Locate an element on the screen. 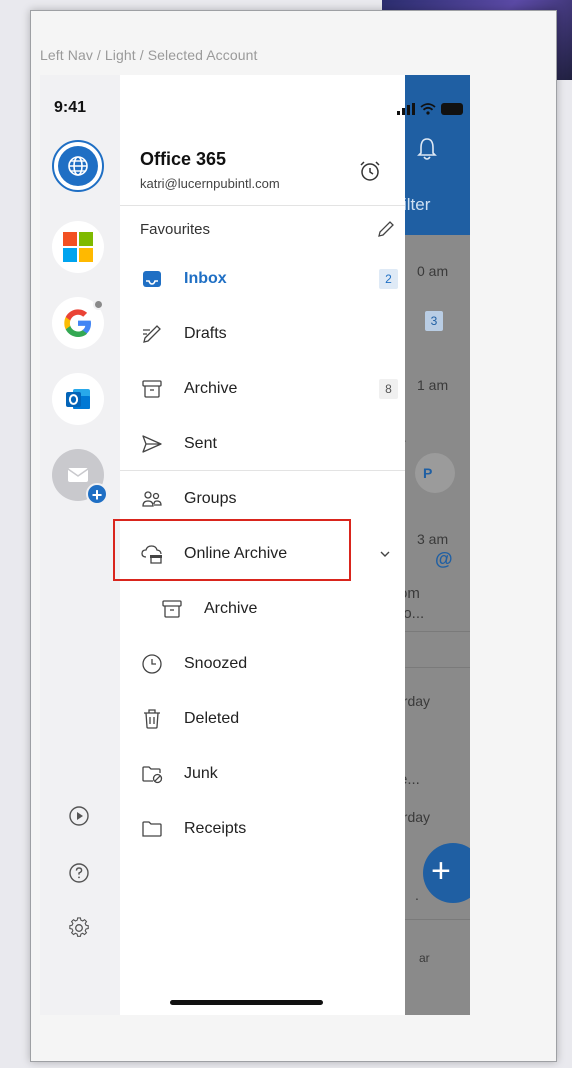 The image size is (572, 1068). tab-label: ar is located at coordinates (424, 958).